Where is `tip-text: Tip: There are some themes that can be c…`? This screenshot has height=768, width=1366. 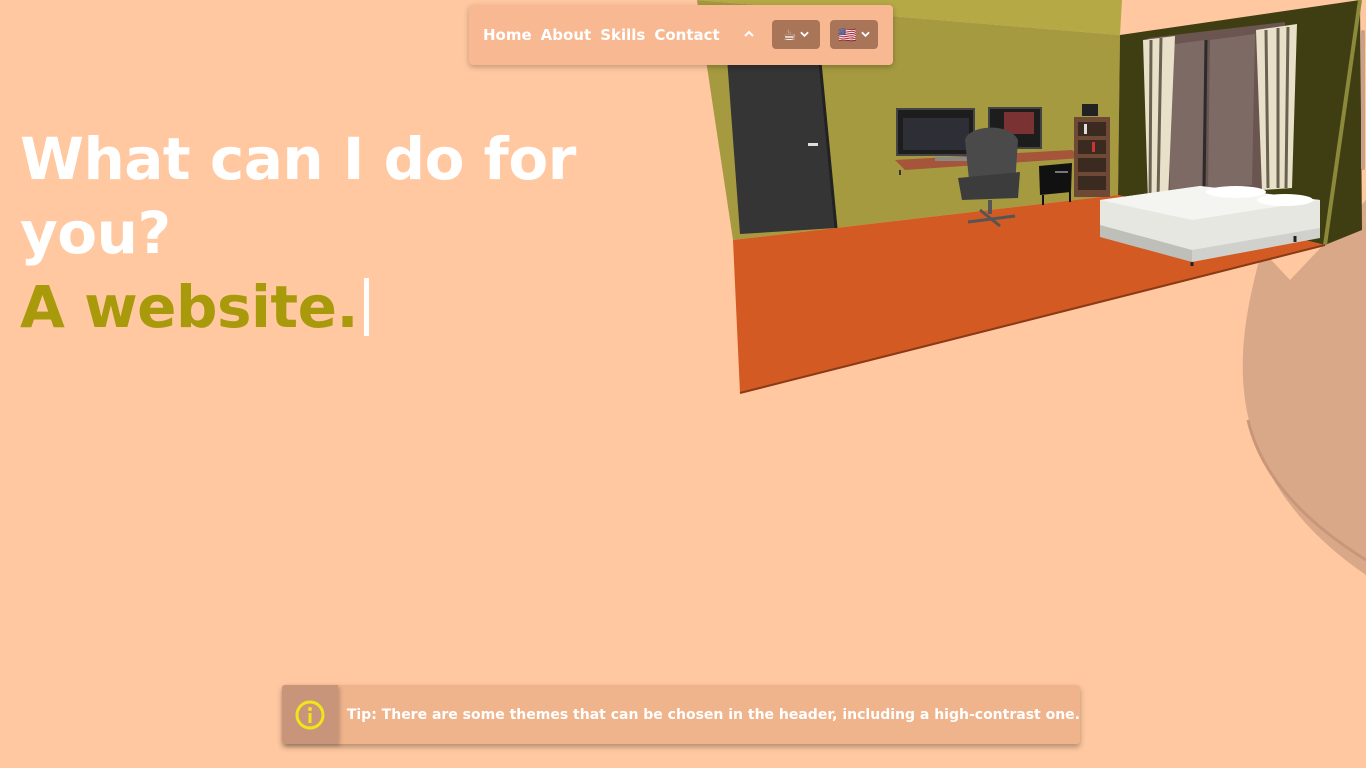 tip-text: Tip: There are some themes that can be c… is located at coordinates (713, 714).